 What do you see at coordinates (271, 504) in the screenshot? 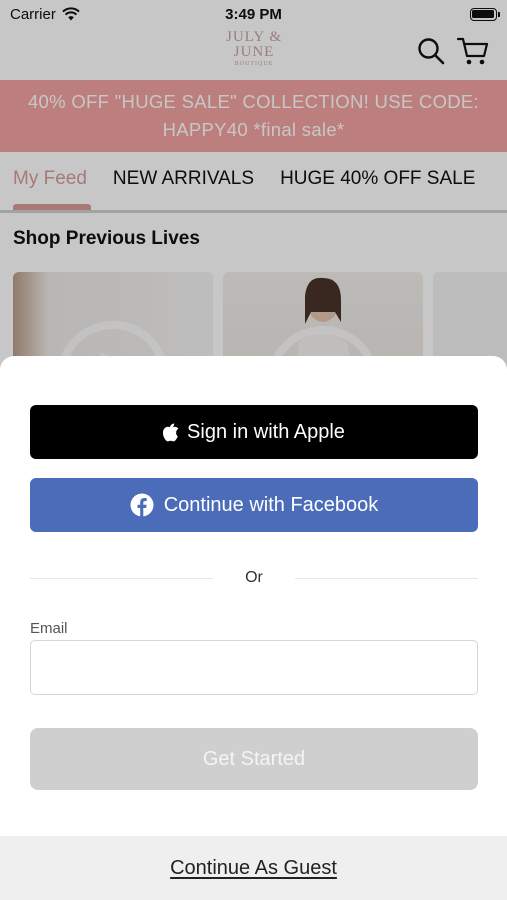
I see `facebook-button-label: Continue with Facebook` at bounding box center [271, 504].